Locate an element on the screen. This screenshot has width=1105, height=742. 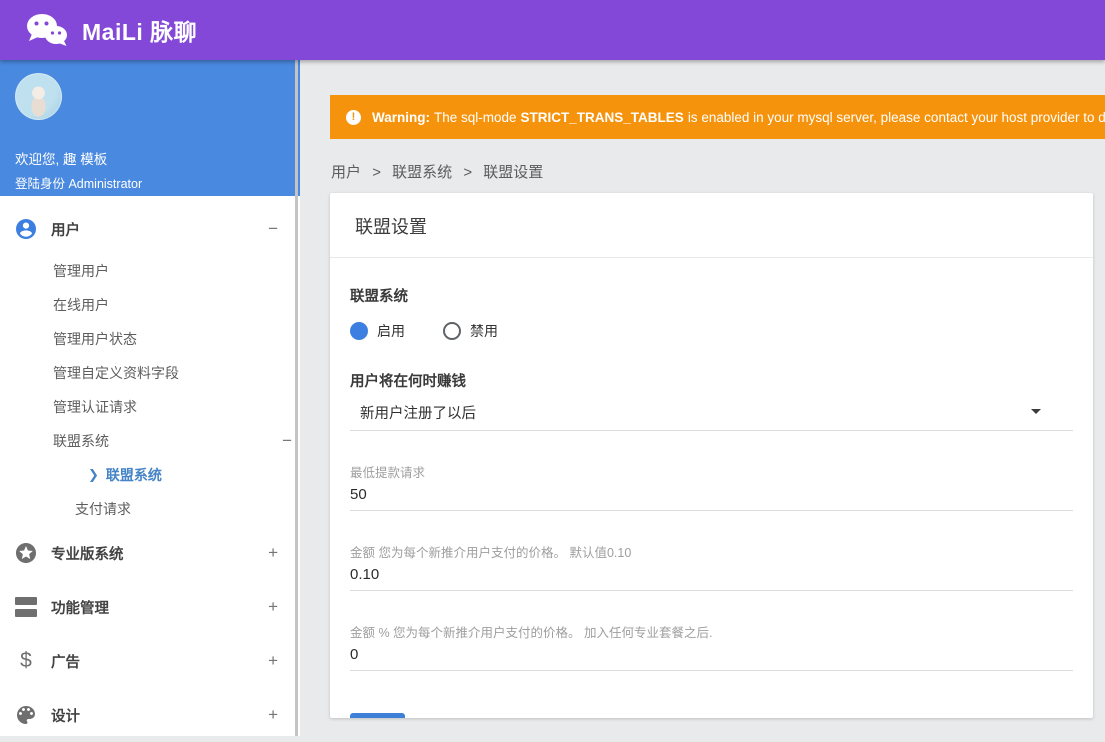
chevron-right-icon: ❯ is located at coordinates (93, 474).